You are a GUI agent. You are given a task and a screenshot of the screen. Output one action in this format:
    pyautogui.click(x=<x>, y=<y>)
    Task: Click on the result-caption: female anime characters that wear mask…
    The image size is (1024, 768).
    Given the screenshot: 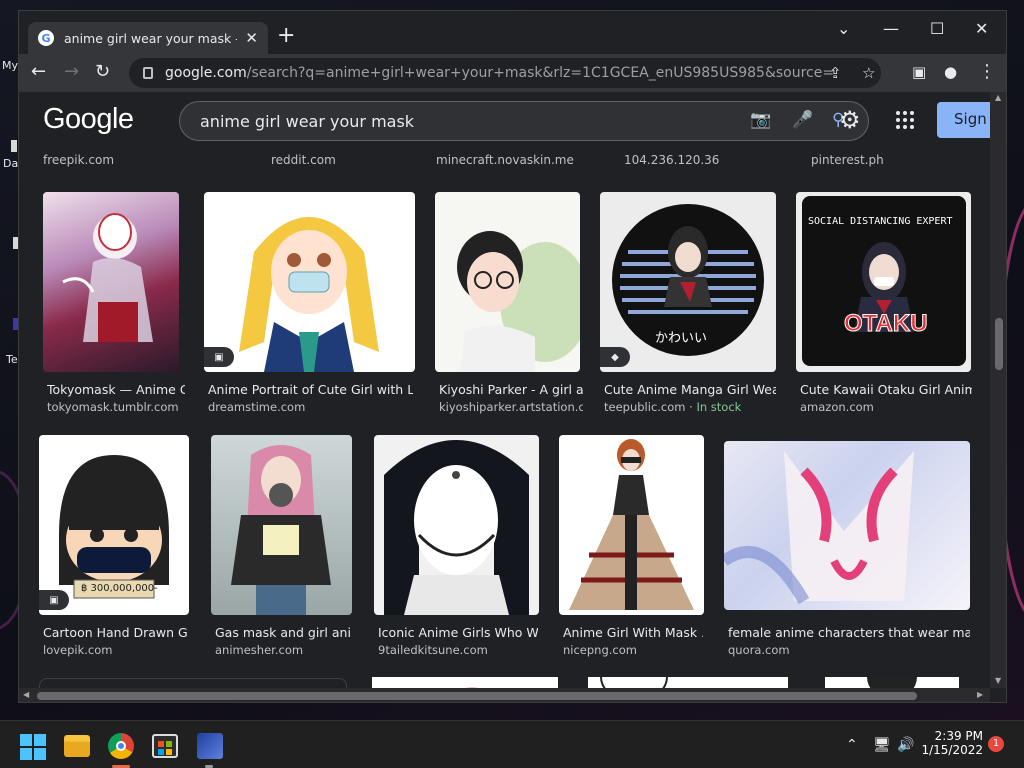 What is the action you would take?
    pyautogui.click(x=849, y=632)
    